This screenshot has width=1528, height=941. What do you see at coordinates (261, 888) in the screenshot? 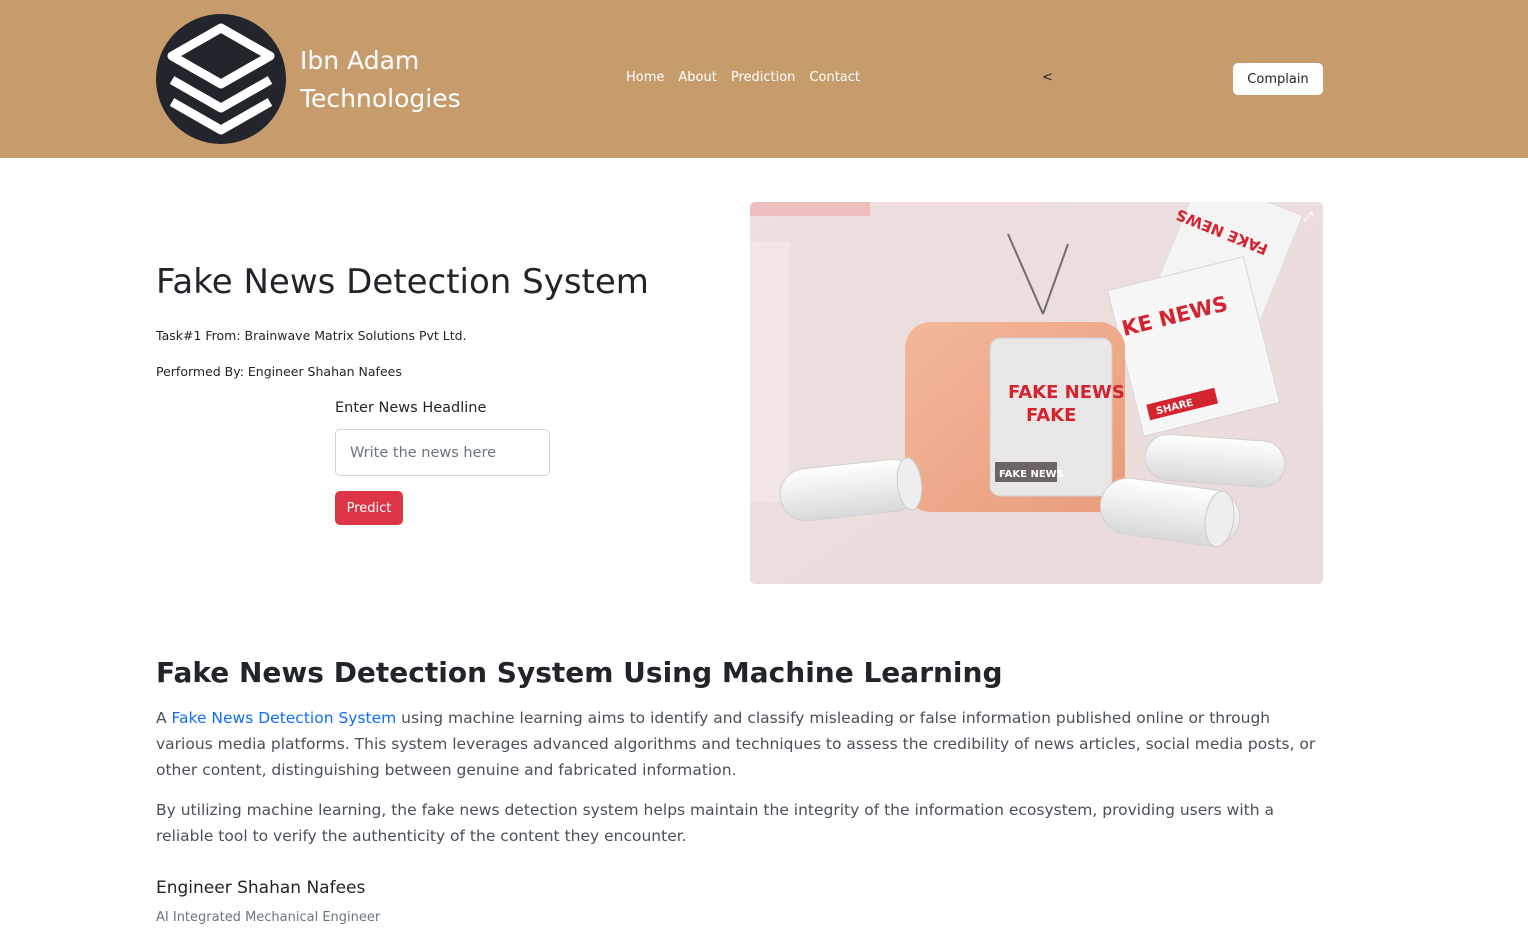
I see `author-name: Engineer Shahan Nafees` at bounding box center [261, 888].